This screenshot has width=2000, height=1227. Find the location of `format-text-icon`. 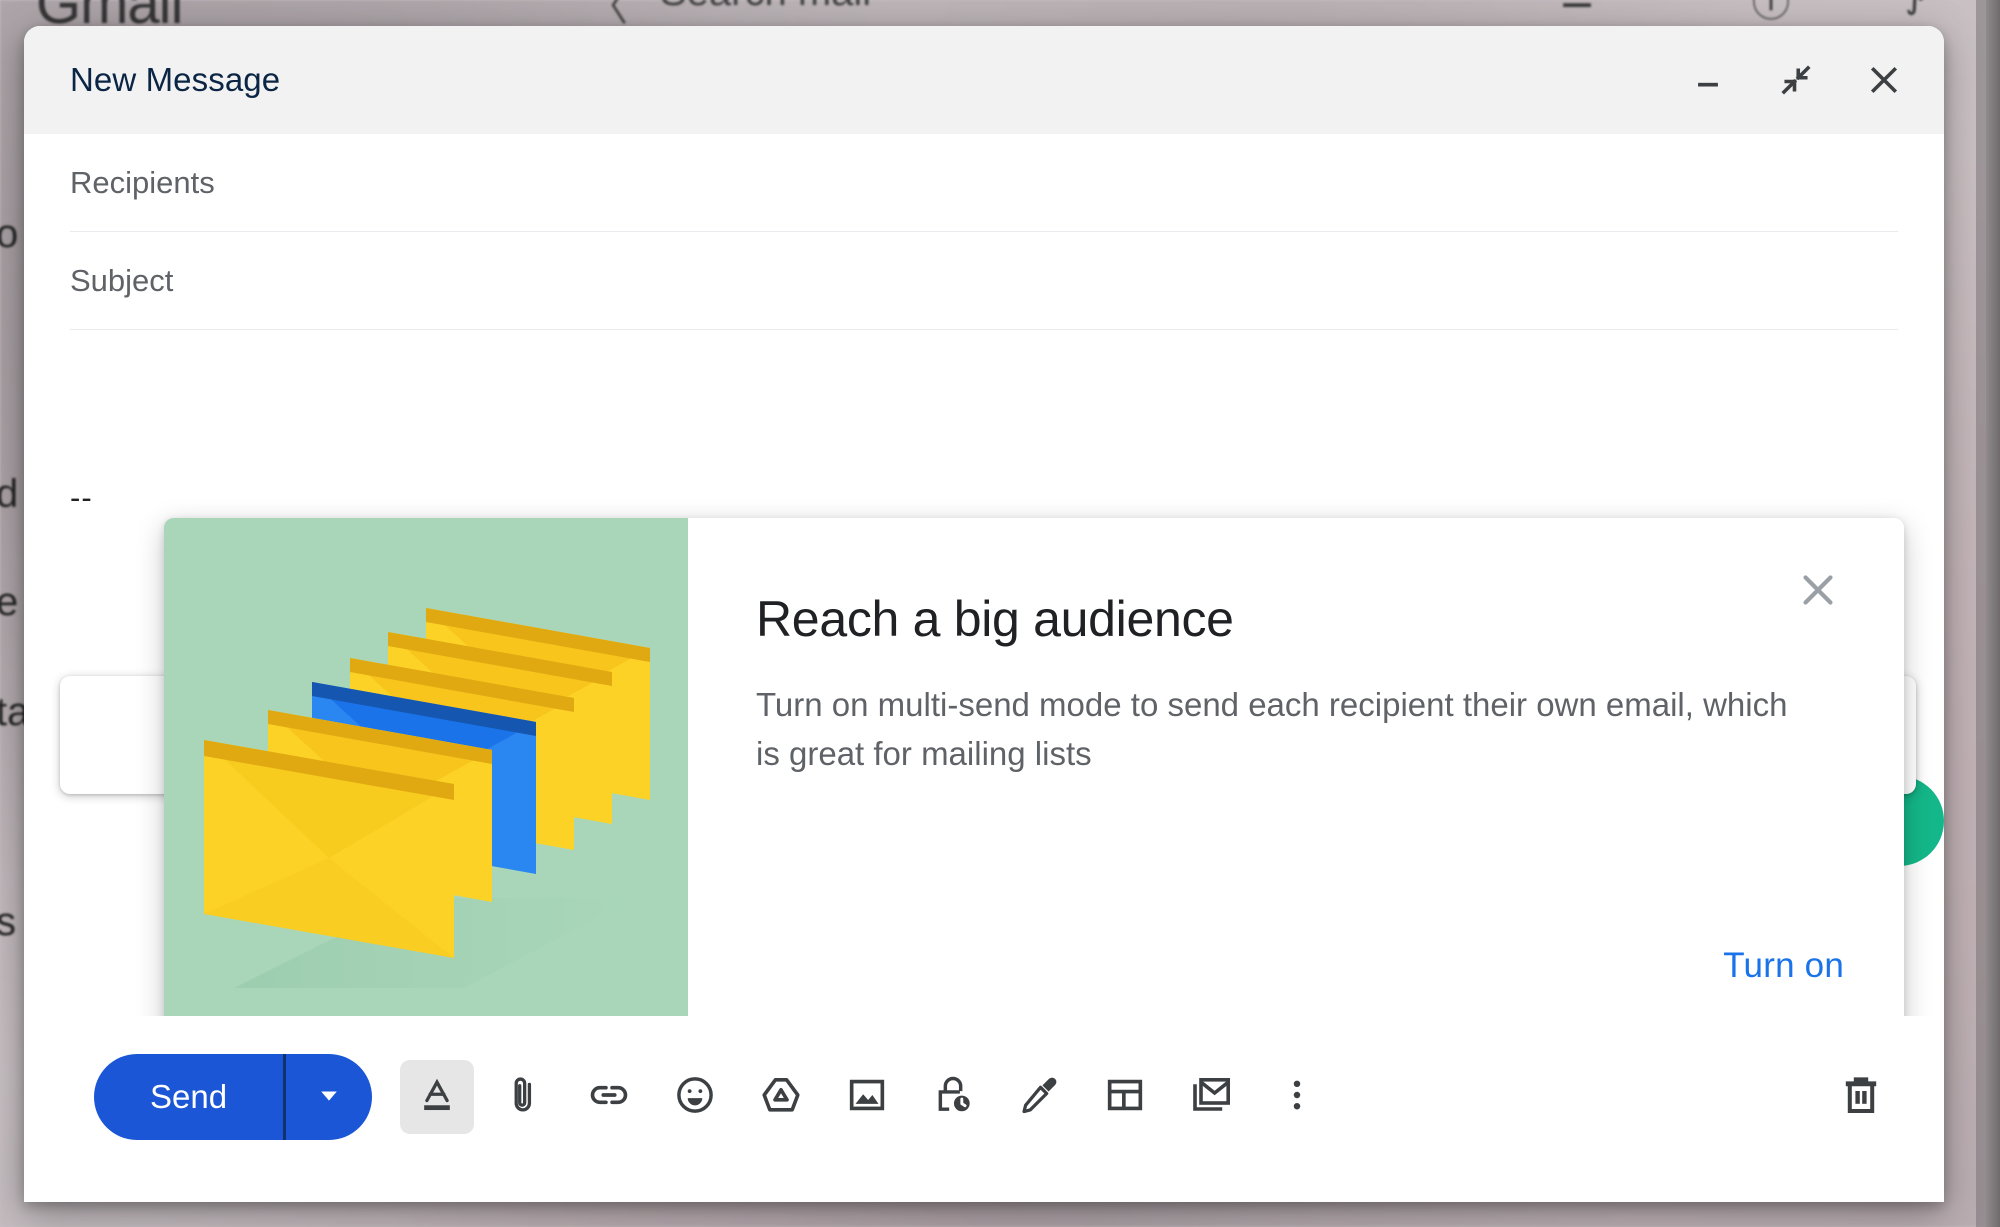

format-text-icon is located at coordinates (437, 1097).